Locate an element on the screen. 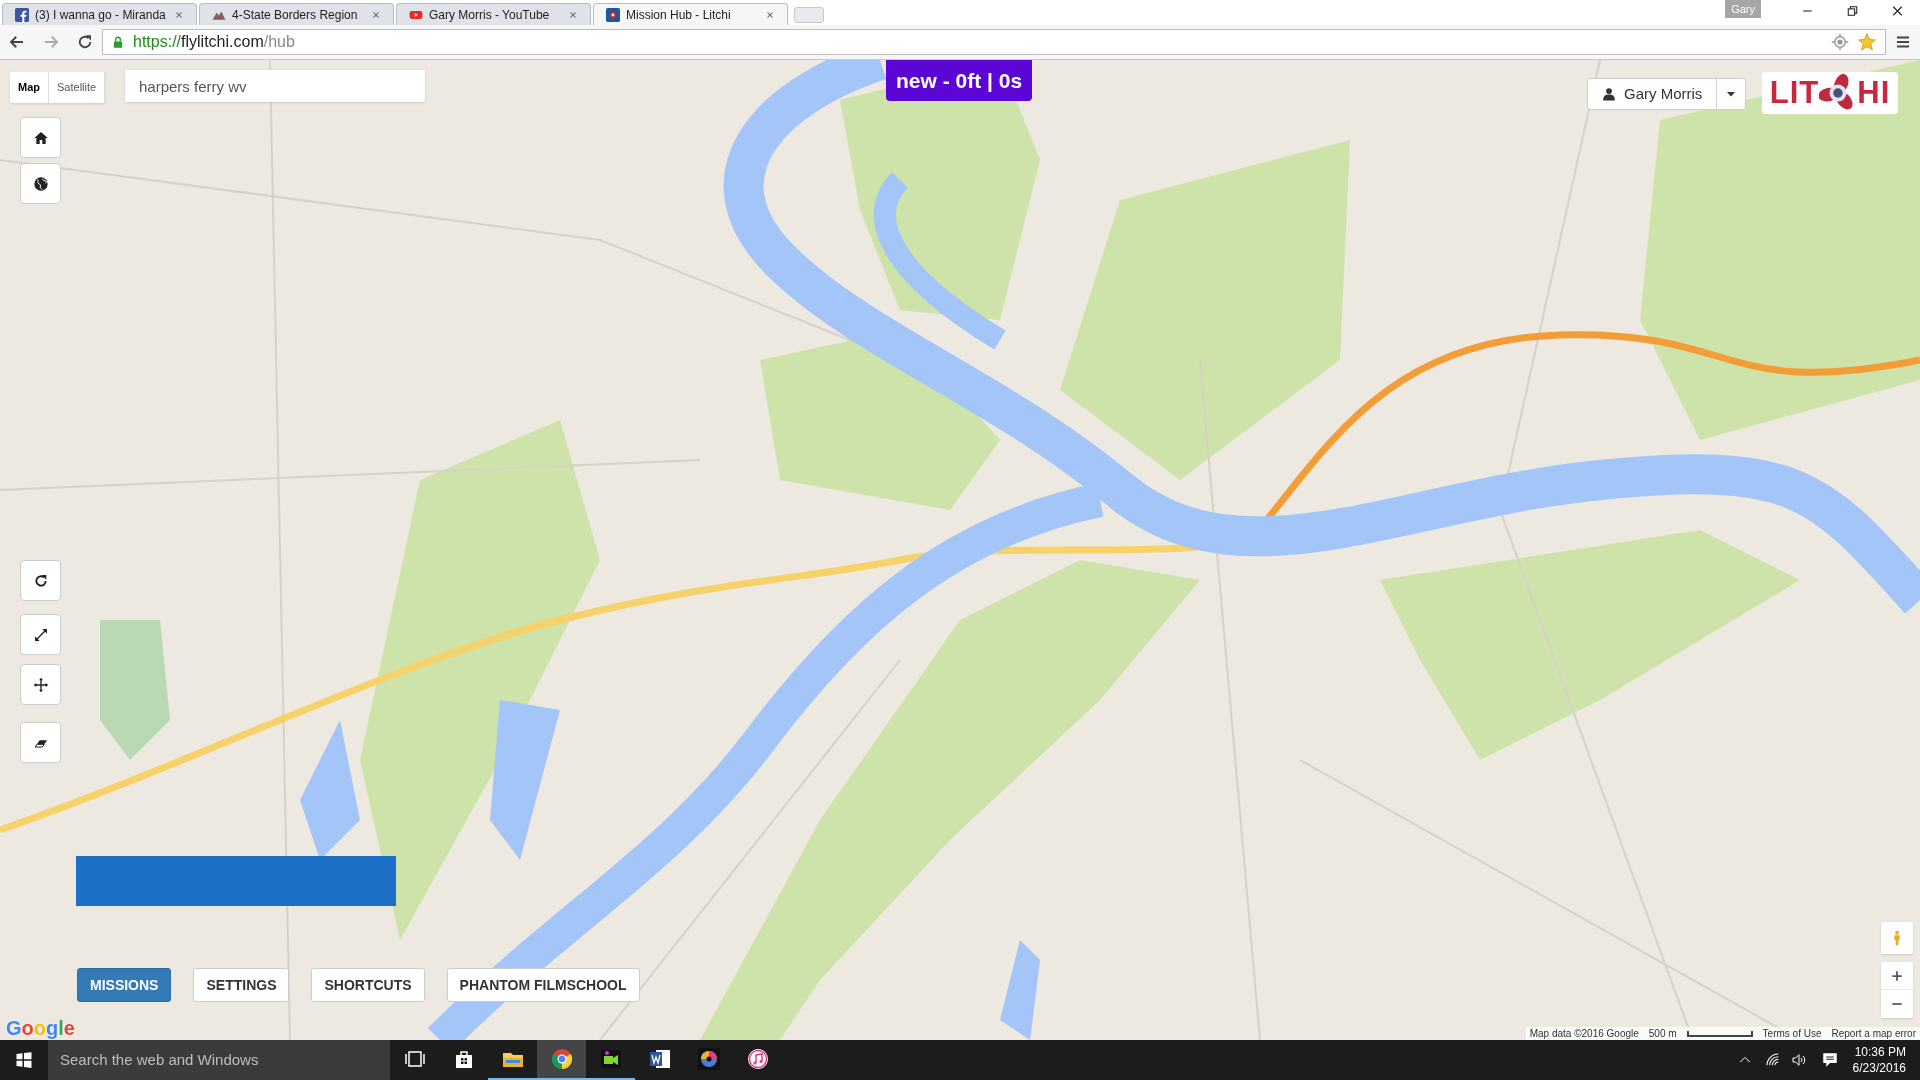 This screenshot has width=1920, height=1080. refresh-icon is located at coordinates (40, 580).